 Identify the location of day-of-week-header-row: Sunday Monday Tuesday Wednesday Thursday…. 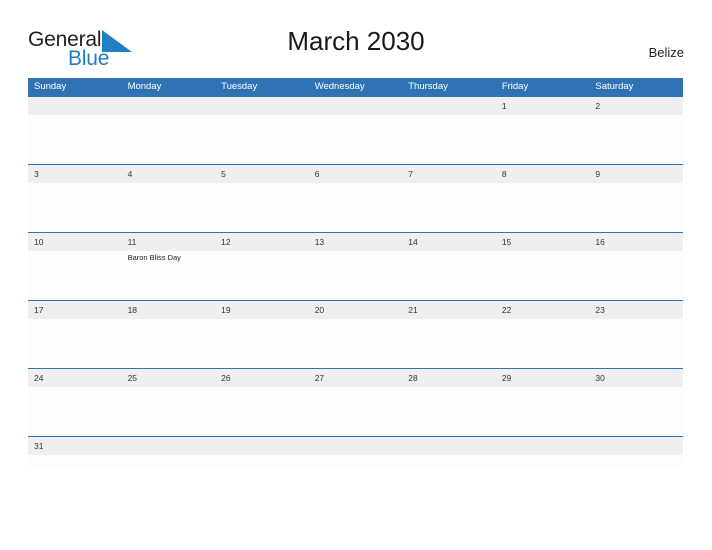
(355, 87).